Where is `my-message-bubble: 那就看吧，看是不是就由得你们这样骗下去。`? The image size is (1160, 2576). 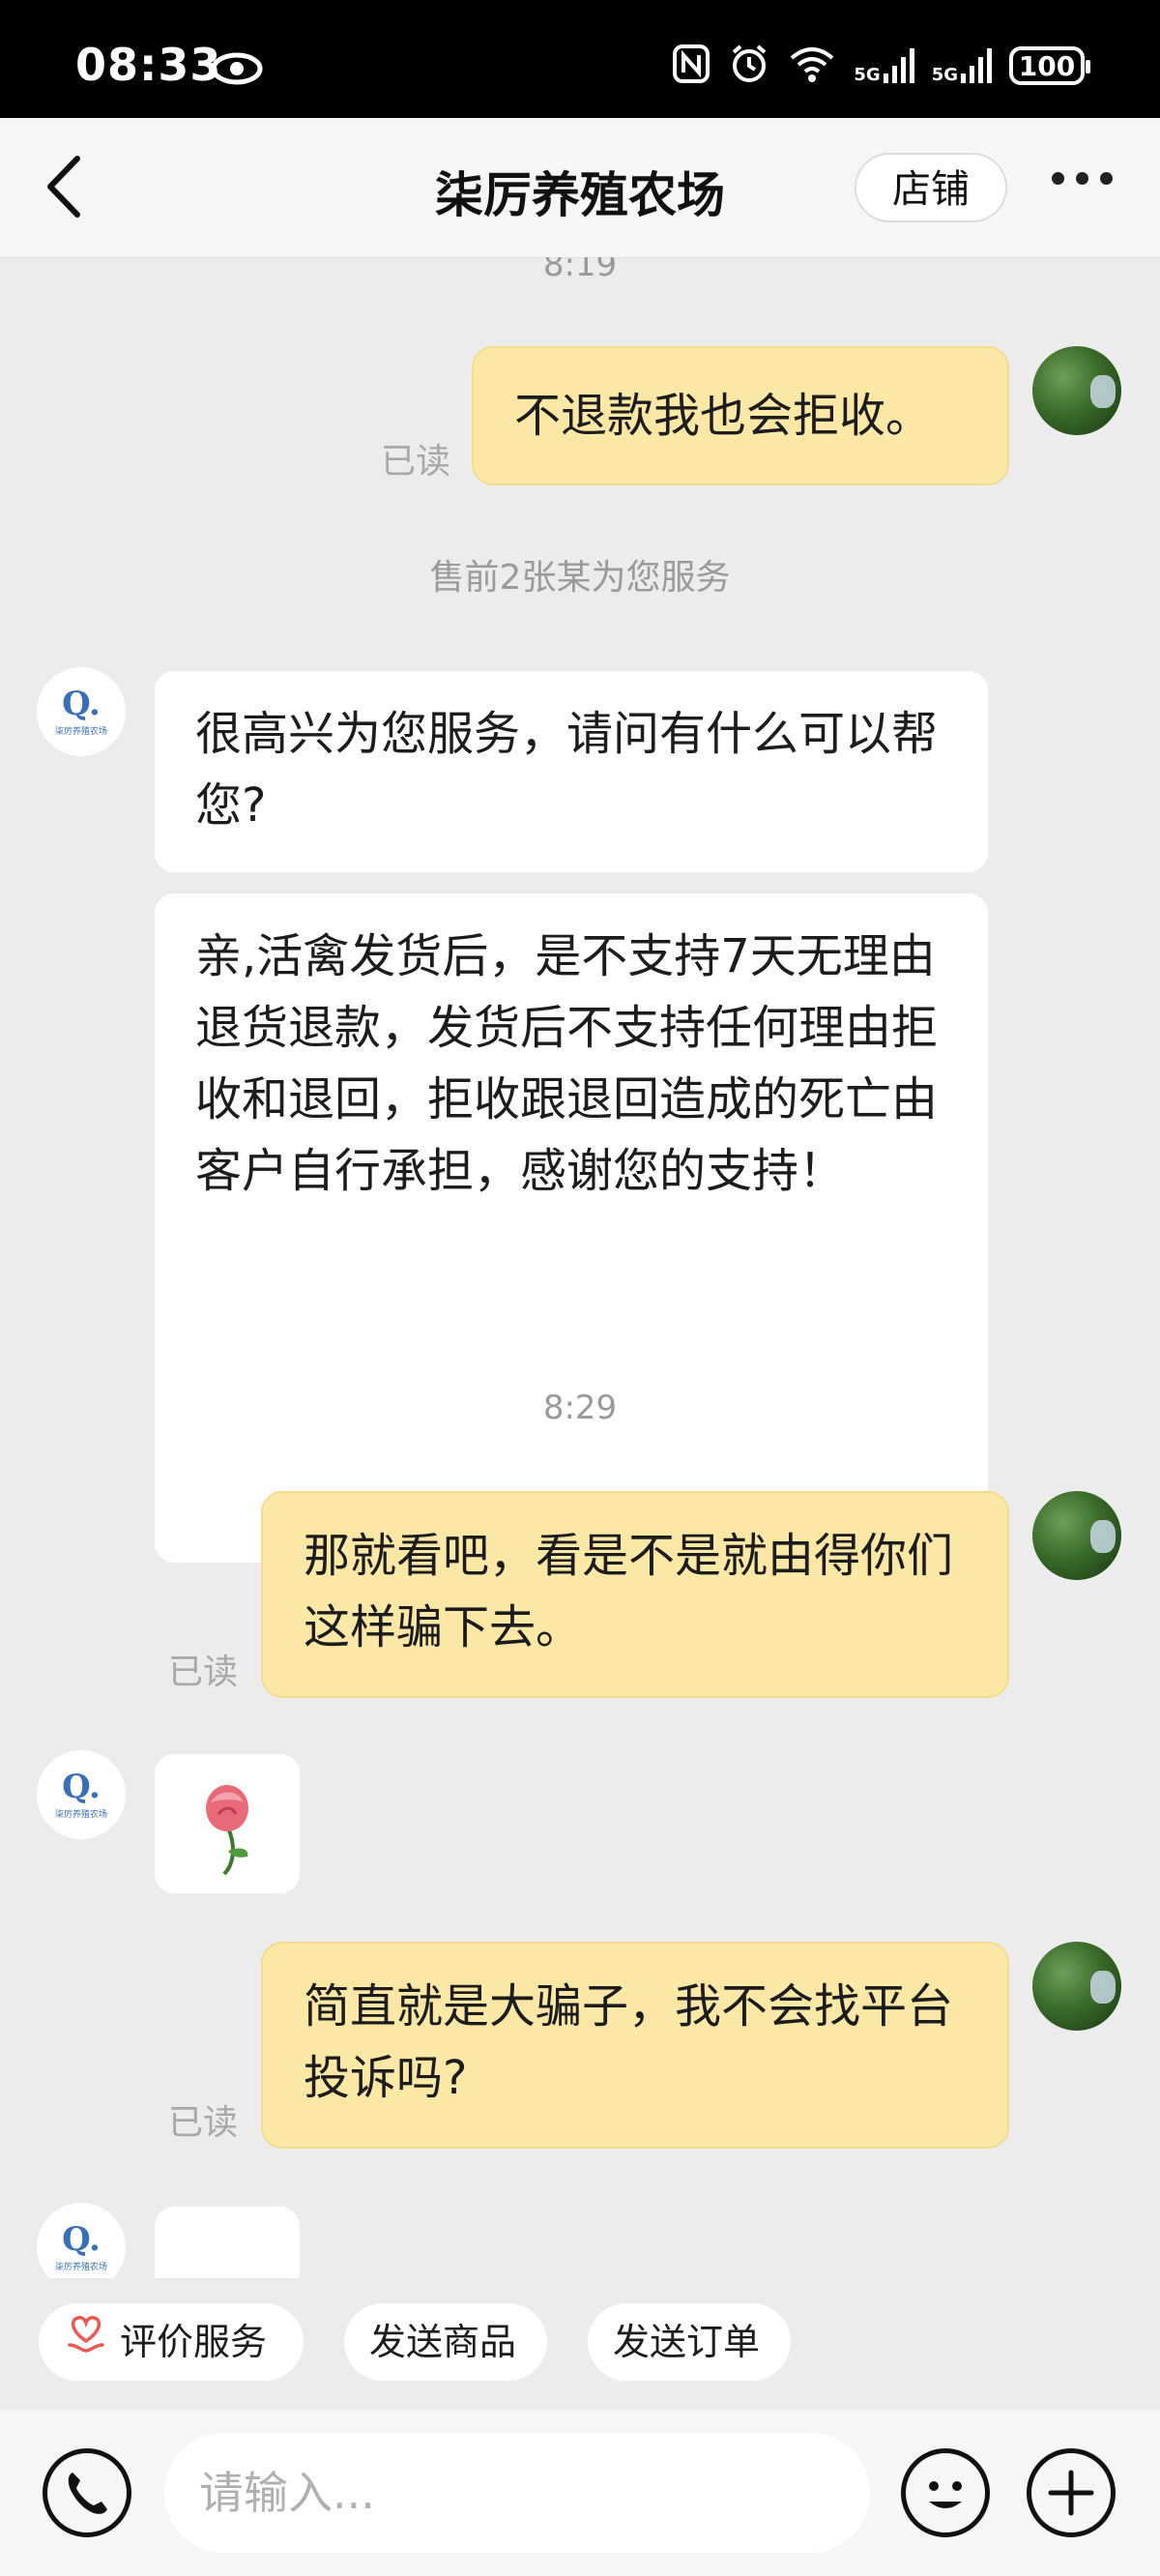
my-message-bubble: 那就看吧，看是不是就由得你们这样骗下去。 is located at coordinates (635, 1594).